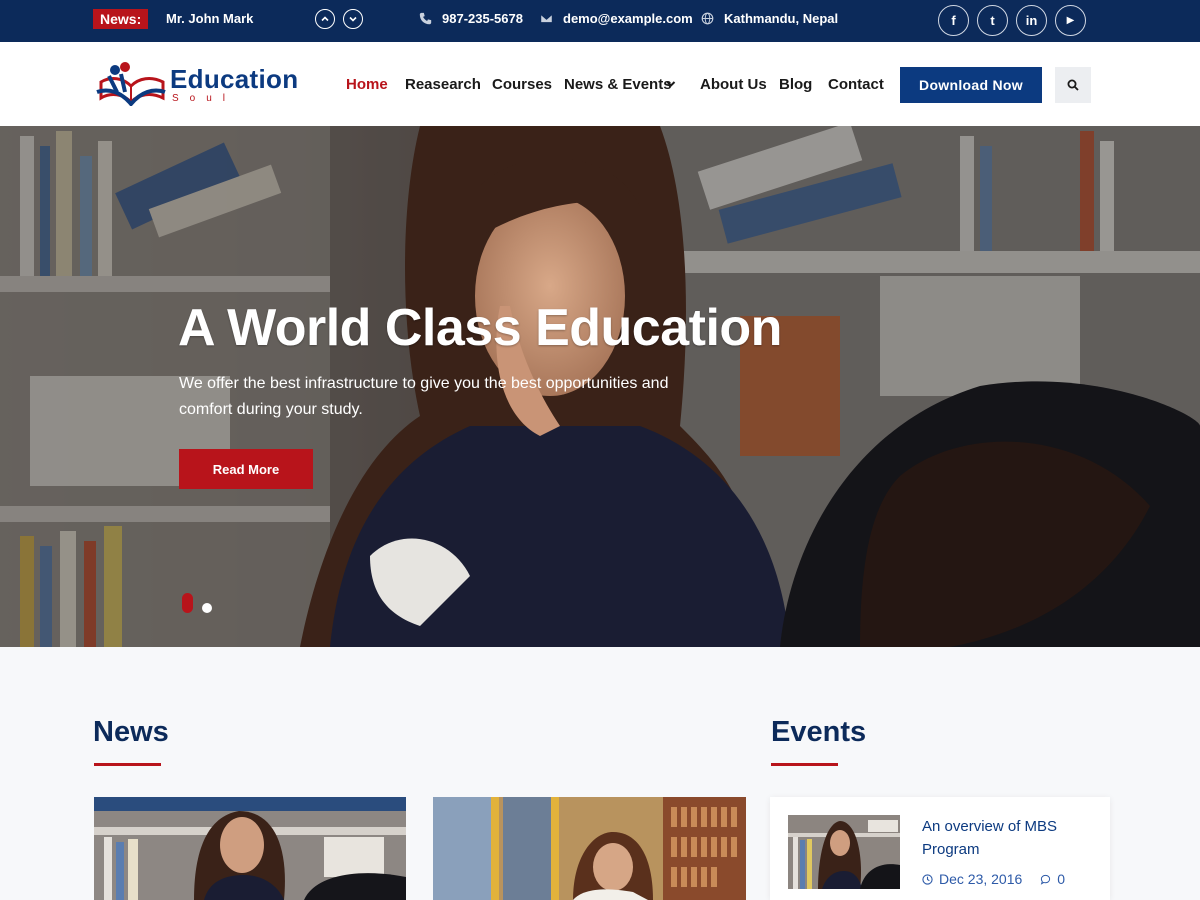 The image size is (1200, 900). I want to click on ticker-prev-button, so click(325, 19).